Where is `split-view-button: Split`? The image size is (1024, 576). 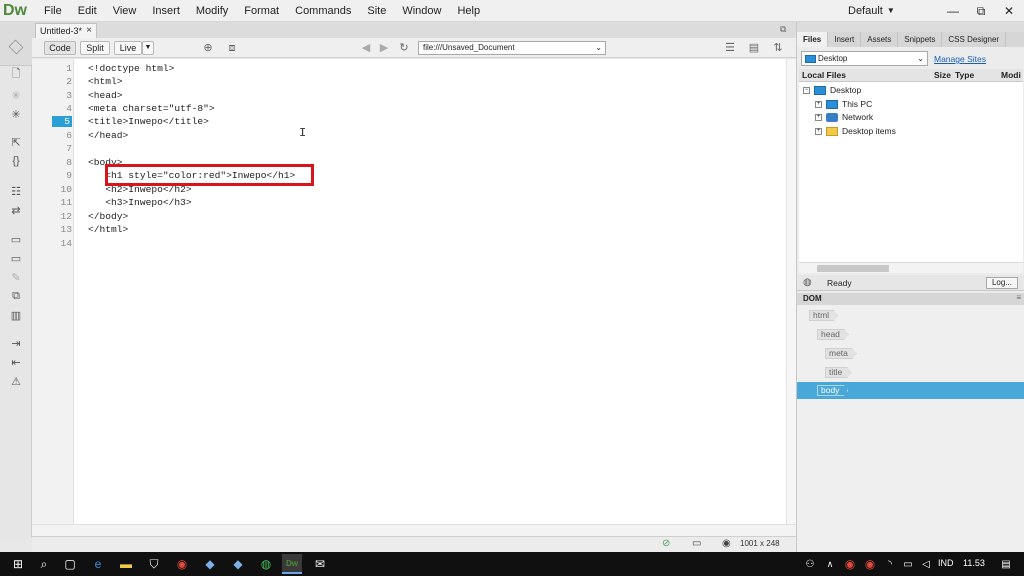
split-view-button: Split is located at coordinates (95, 48).